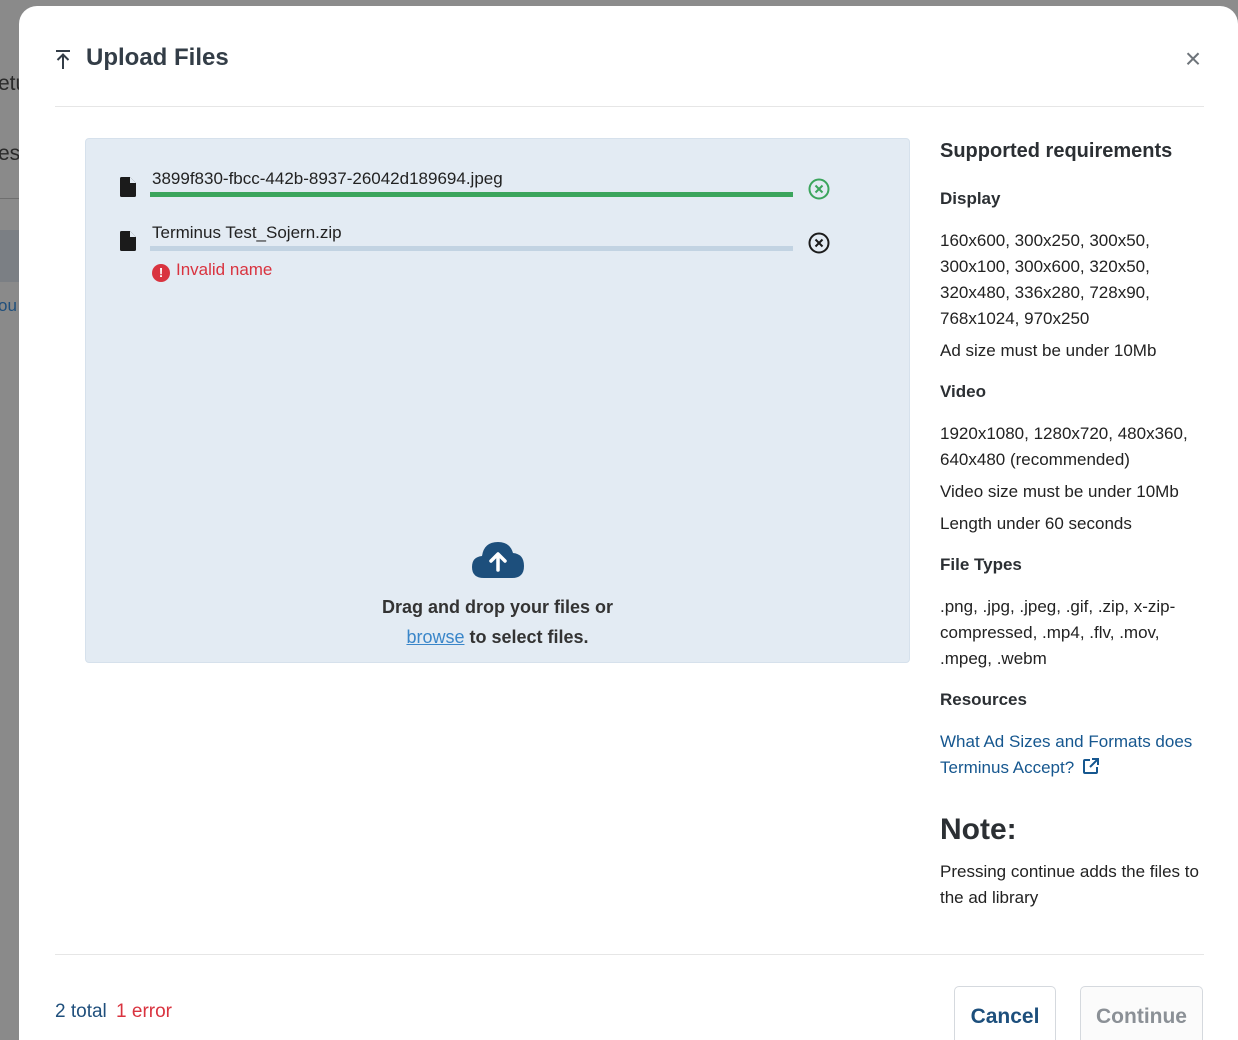 The image size is (1238, 1040). What do you see at coordinates (1005, 1013) in the screenshot?
I see `cancel-button: Cancel` at bounding box center [1005, 1013].